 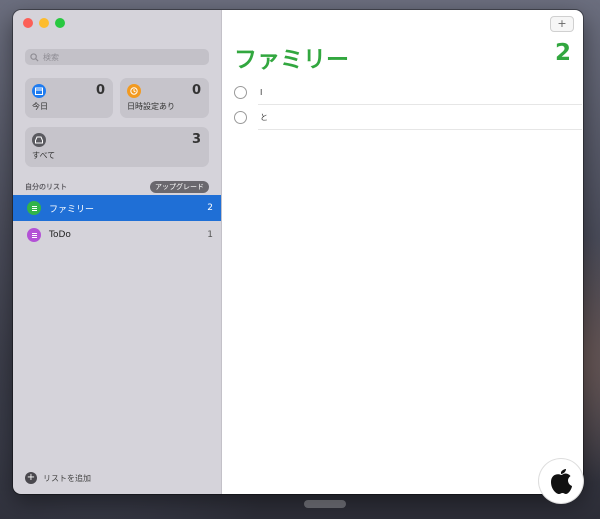 I want to click on list-count: 1, so click(x=210, y=235).